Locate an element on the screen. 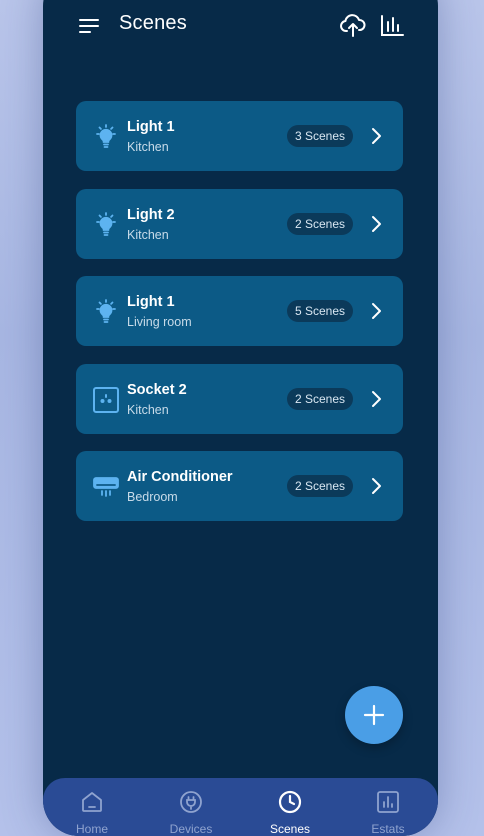  device-card-air-conditioner-bedroom: Air Conditioner Bedroom 2 Scenes is located at coordinates (239, 486).